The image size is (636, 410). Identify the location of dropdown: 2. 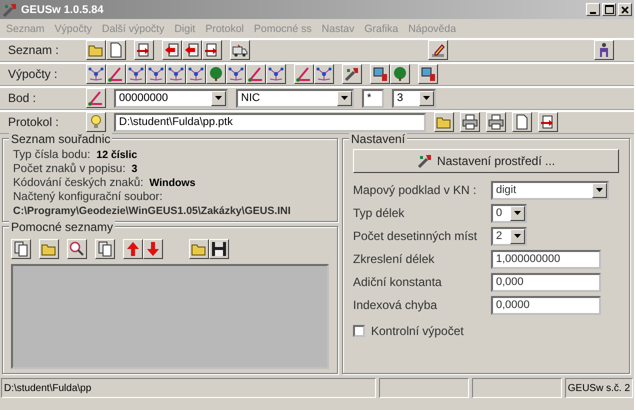
(509, 236).